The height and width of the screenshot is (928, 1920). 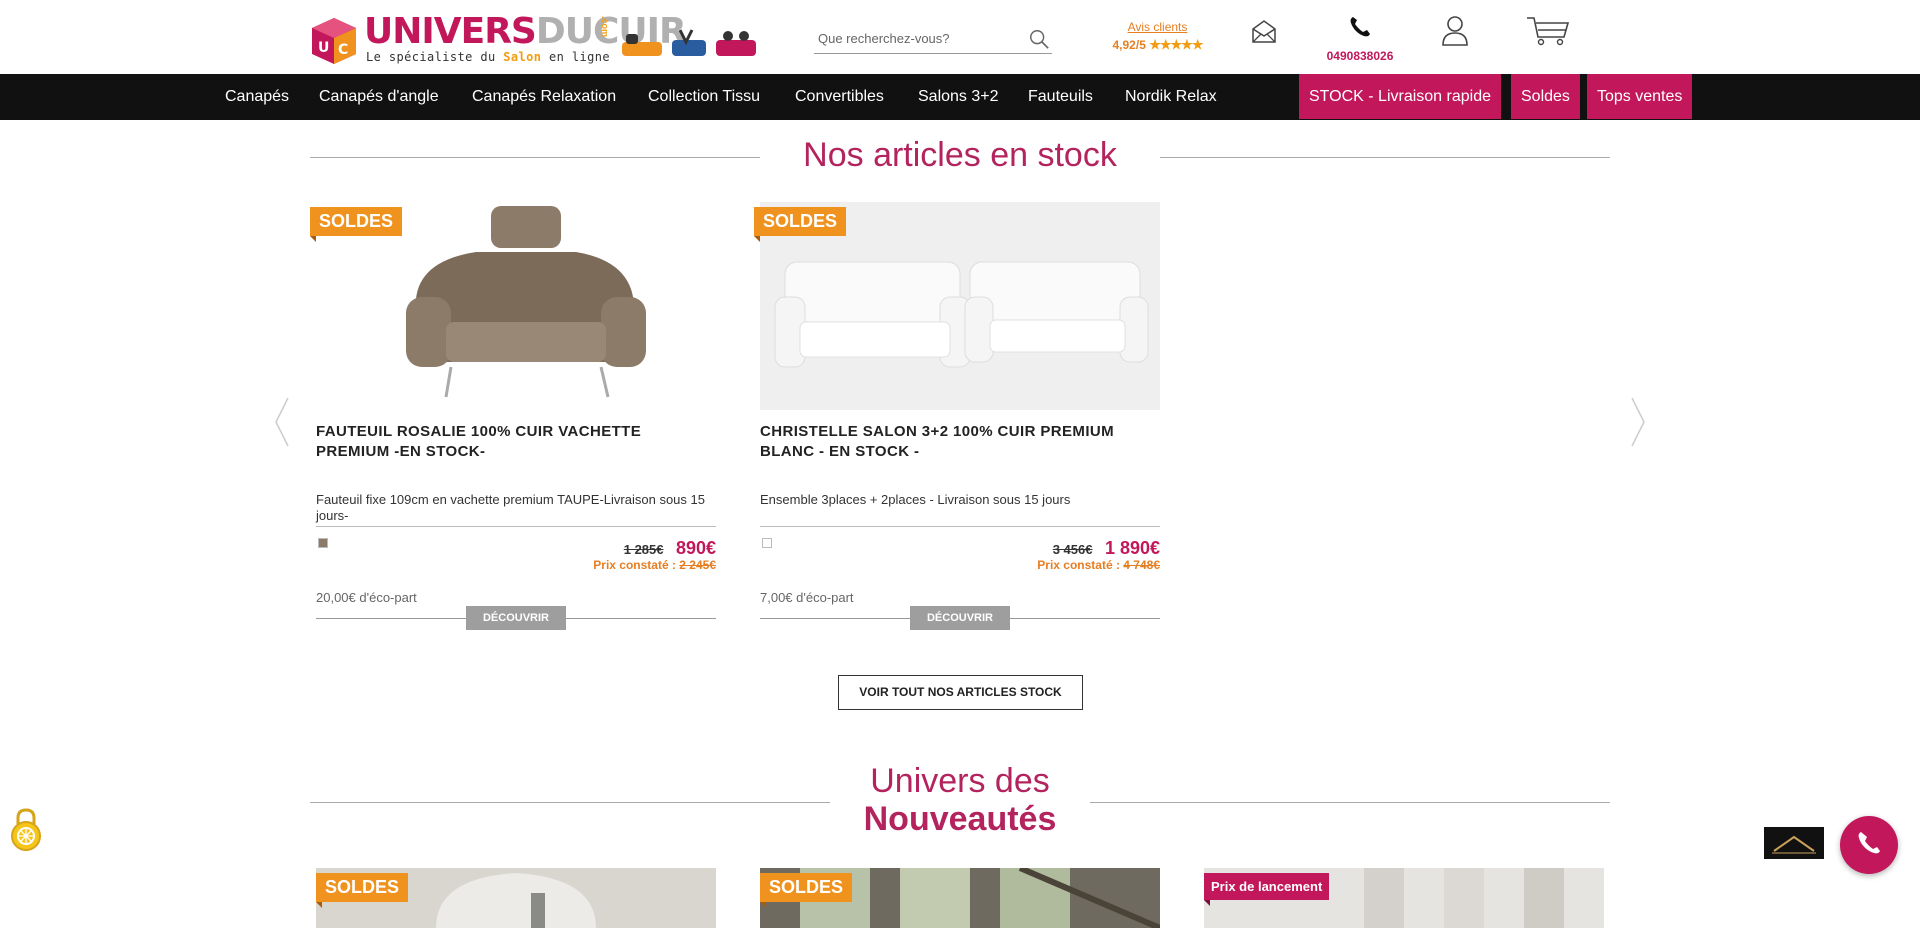 I want to click on launch-price-badge: Prix de lancement, so click(x=1267, y=889).